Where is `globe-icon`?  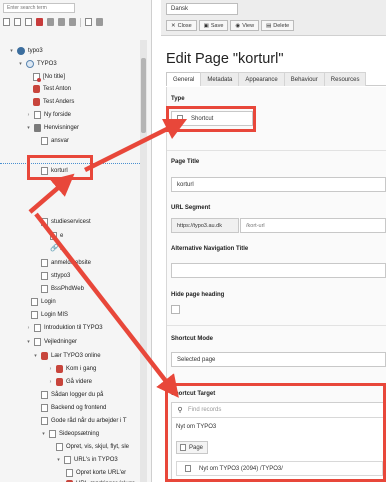
globe-icon is located at coordinates (30, 63).